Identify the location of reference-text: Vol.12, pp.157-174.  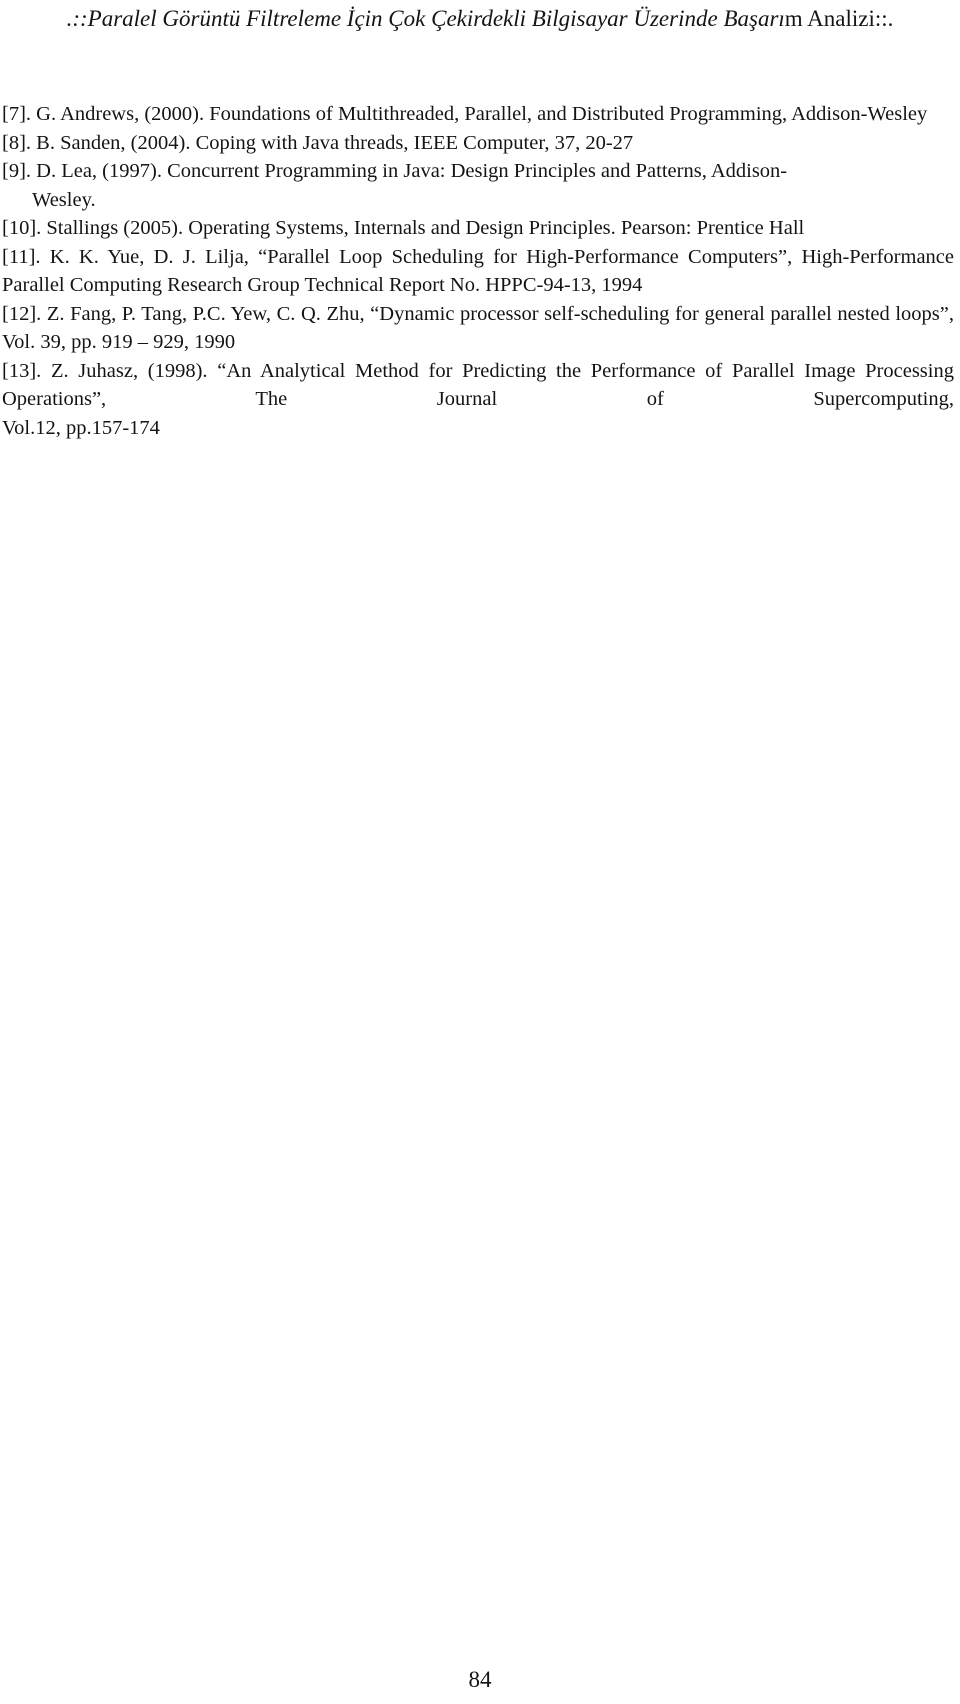
(81, 427).